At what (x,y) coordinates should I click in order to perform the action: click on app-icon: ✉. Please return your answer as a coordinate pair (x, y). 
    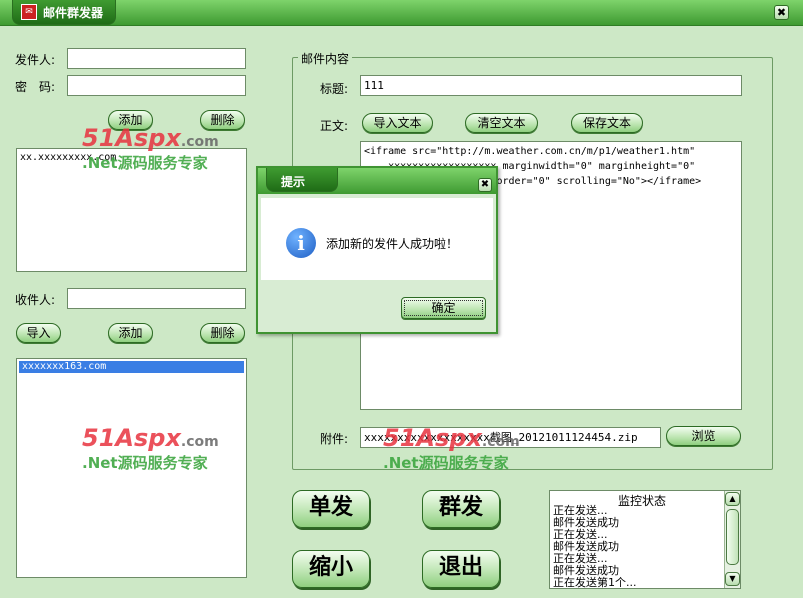
    Looking at the image, I should click on (29, 12).